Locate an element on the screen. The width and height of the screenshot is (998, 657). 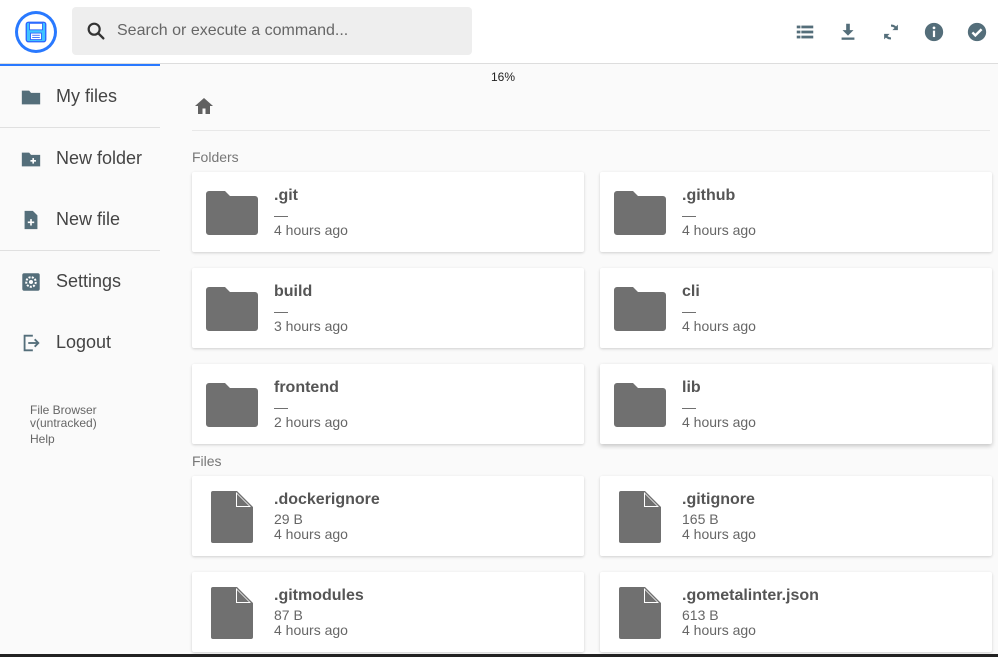
sidebar-item-logout: Logout is located at coordinates (80, 342).